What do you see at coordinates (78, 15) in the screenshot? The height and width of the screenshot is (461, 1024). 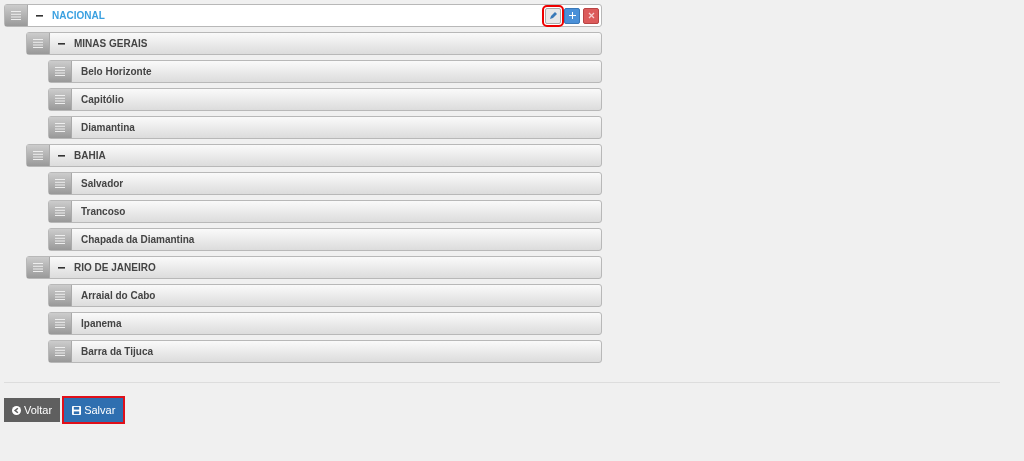 I see `item-label: NACIONAL` at bounding box center [78, 15].